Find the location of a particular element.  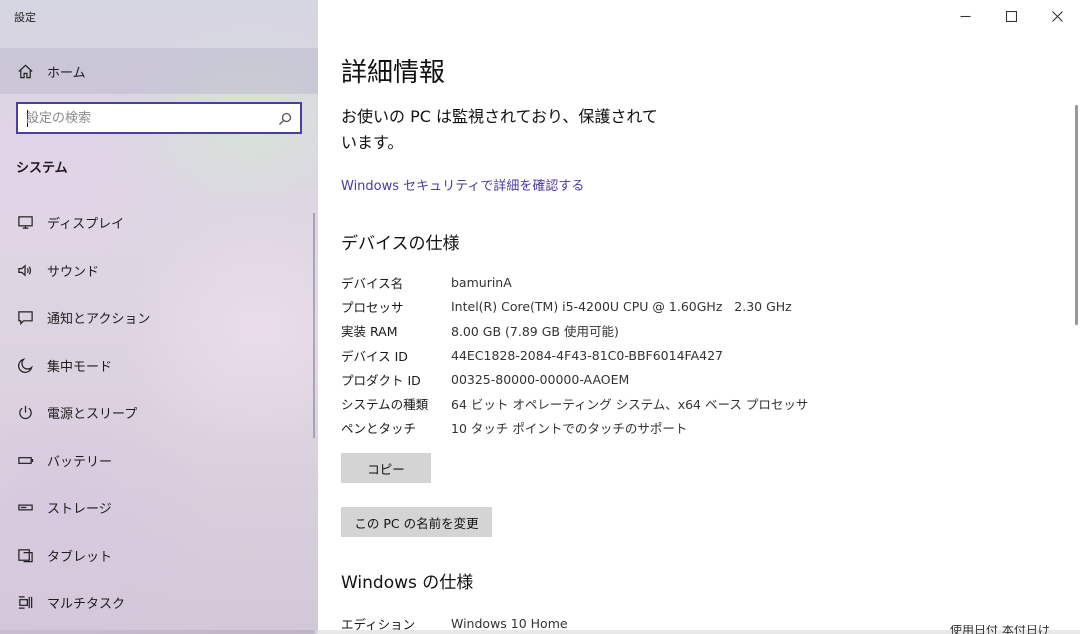

sidebar-item-label: バッテリー is located at coordinates (80, 462).